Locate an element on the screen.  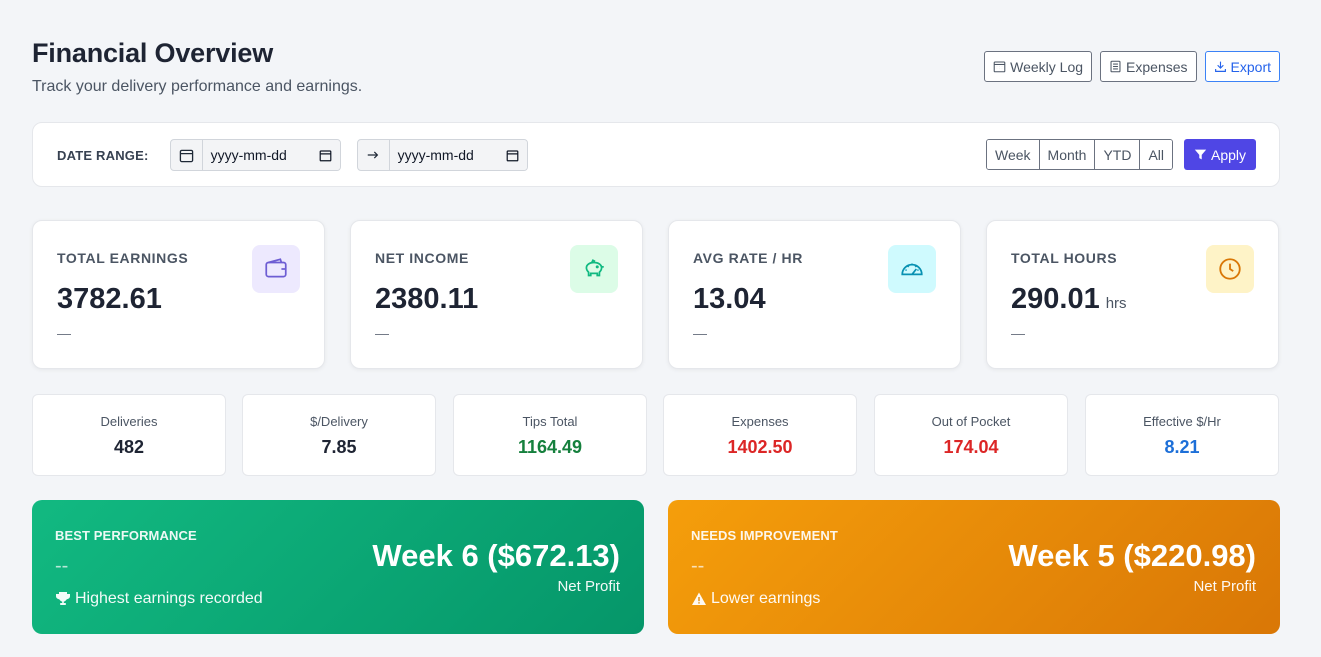
best-label: BEST PERFORMANCE is located at coordinates (126, 535).